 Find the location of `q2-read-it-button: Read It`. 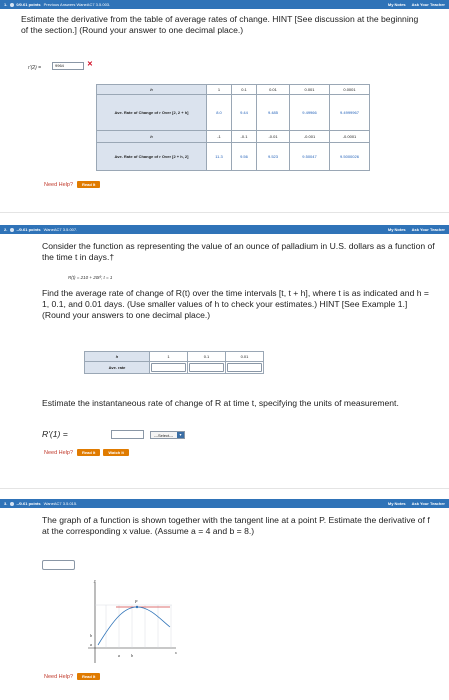

q2-read-it-button: Read It is located at coordinates (89, 452).